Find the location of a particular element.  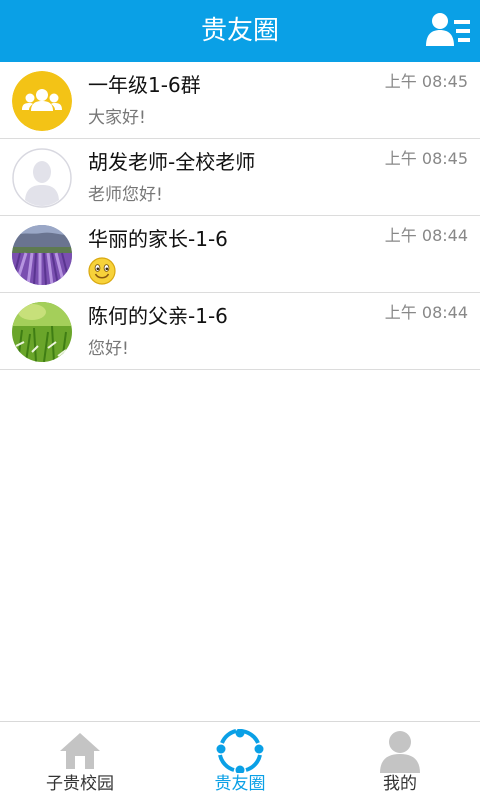

chat-preview: 老师您好! is located at coordinates (125, 195).